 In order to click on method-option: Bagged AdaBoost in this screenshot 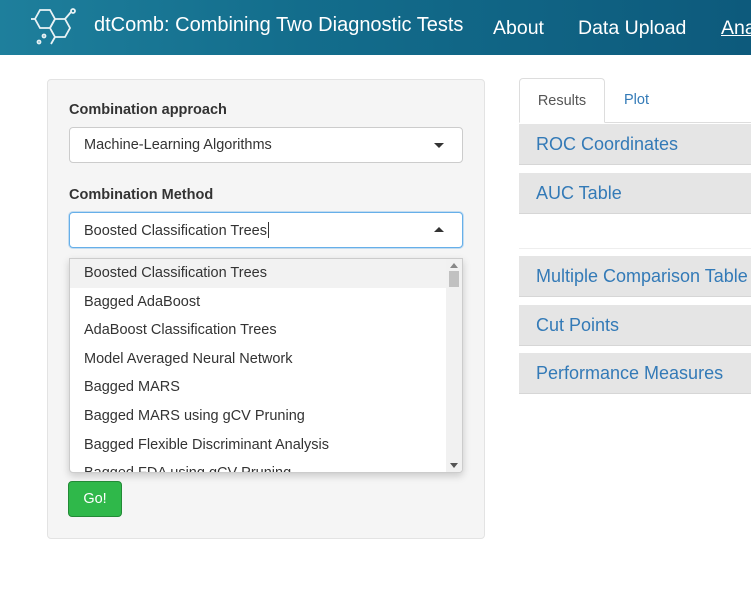, I will do `click(258, 302)`.